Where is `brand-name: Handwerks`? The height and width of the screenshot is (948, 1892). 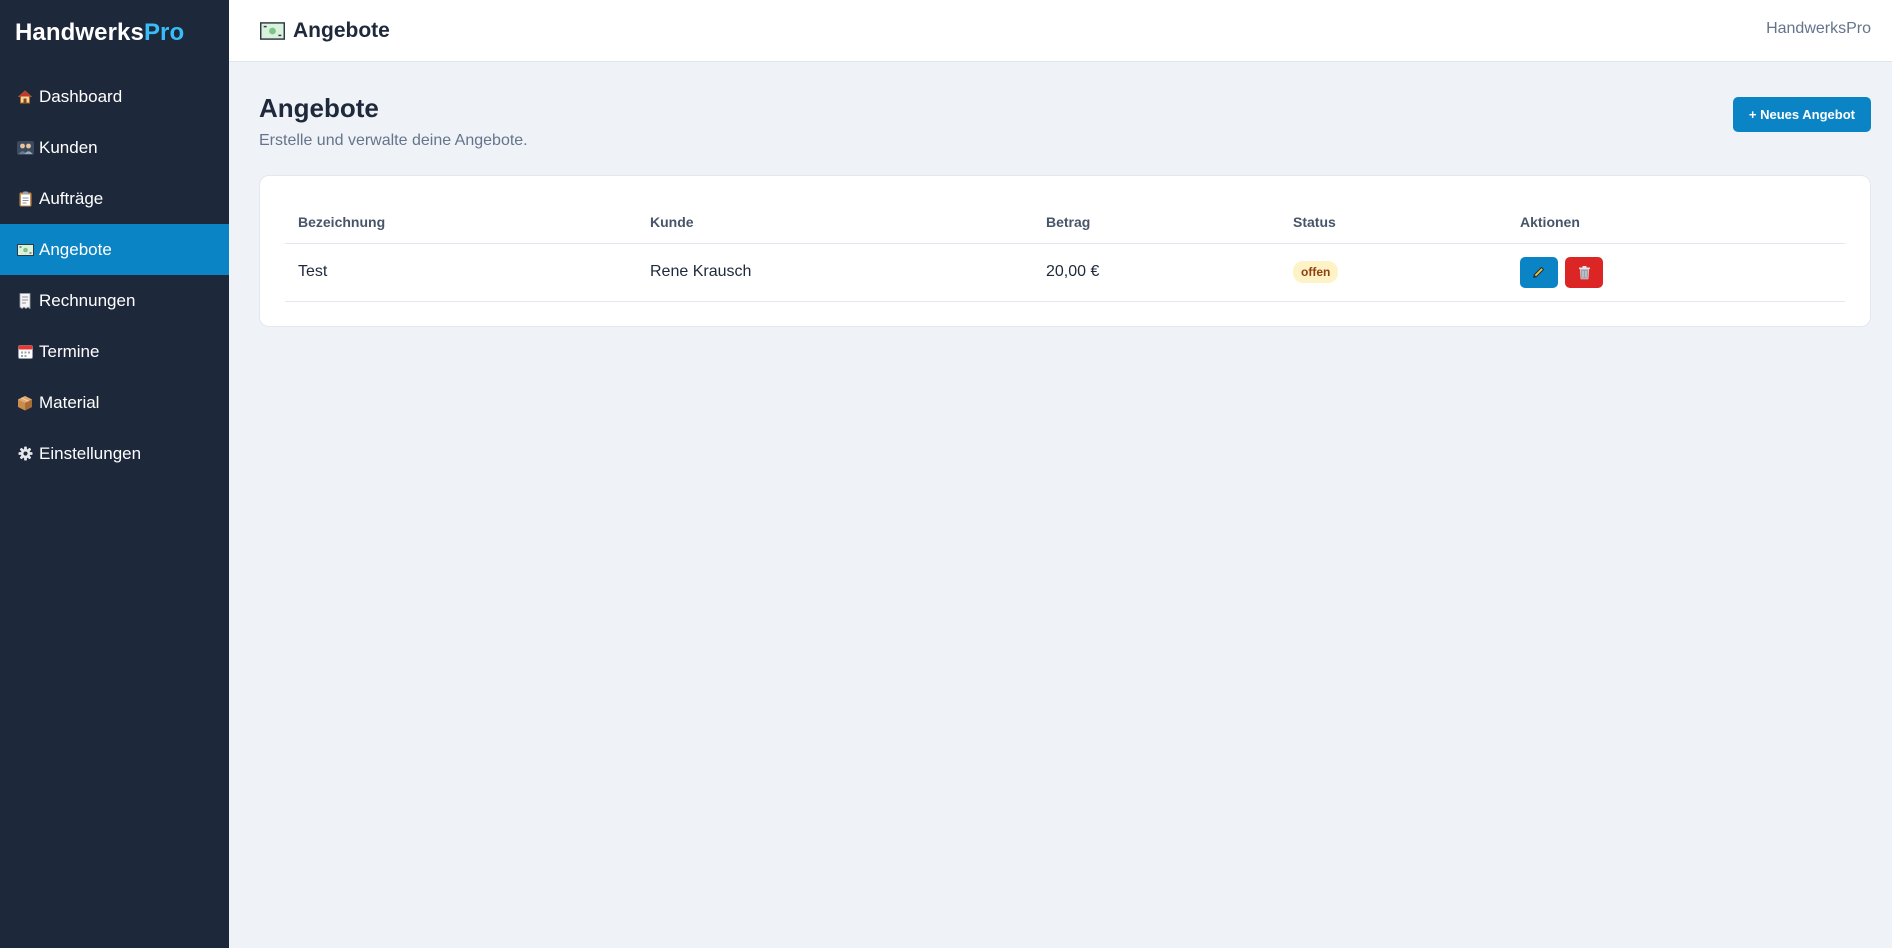
brand-name: Handwerks is located at coordinates (79, 32).